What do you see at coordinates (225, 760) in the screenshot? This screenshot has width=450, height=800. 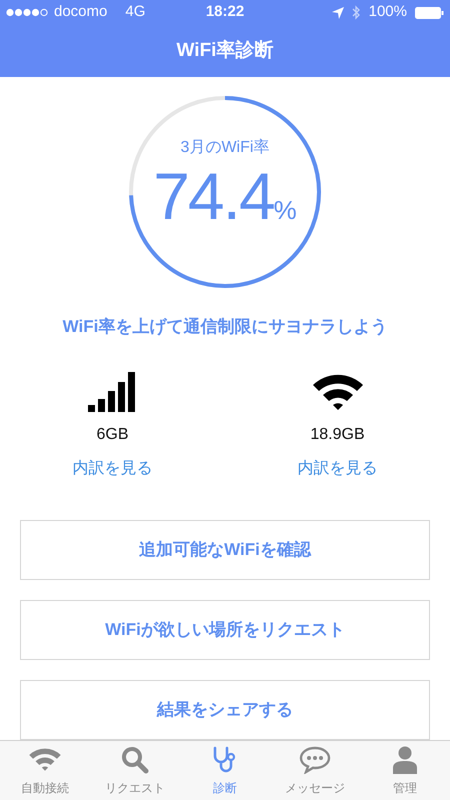 I see `stethoscope-icon` at bounding box center [225, 760].